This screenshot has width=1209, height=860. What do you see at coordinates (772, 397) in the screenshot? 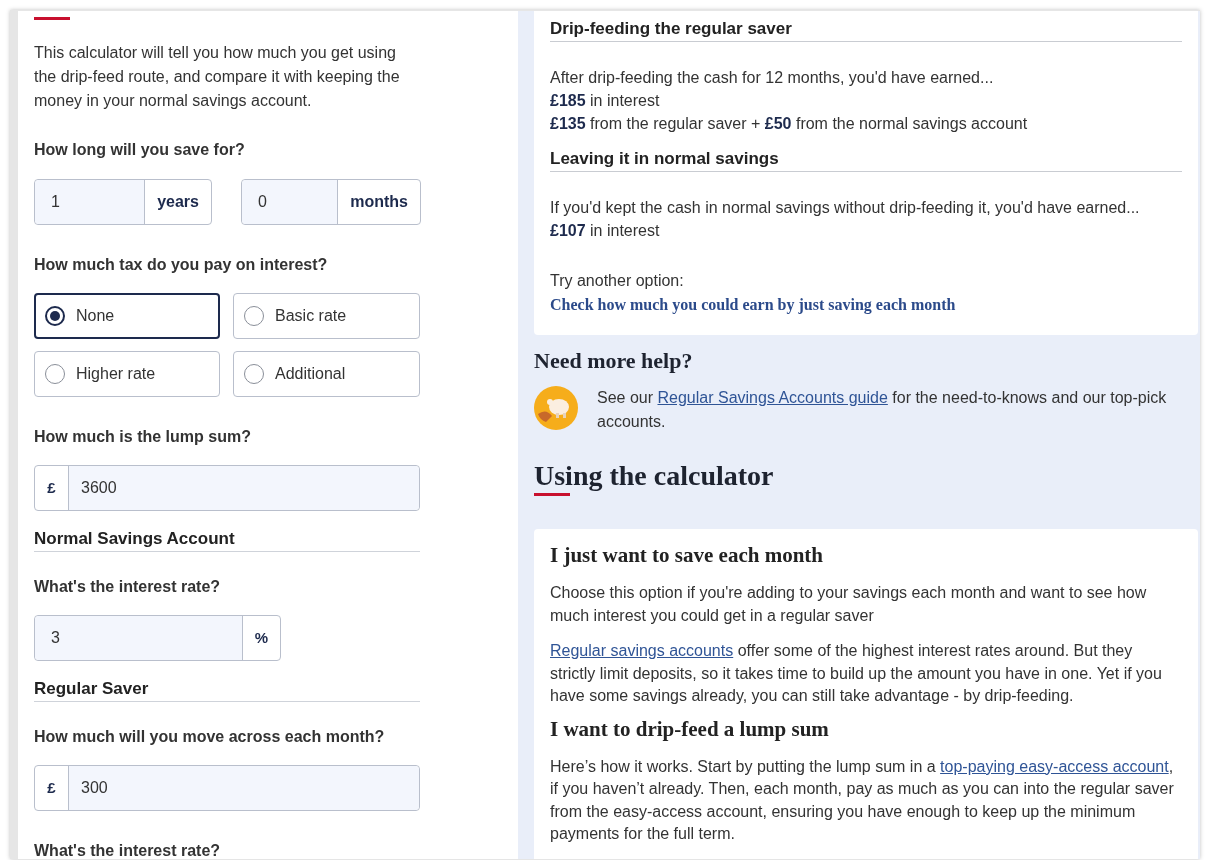
I see `text-link: Regular Savings Accounts guide` at bounding box center [772, 397].